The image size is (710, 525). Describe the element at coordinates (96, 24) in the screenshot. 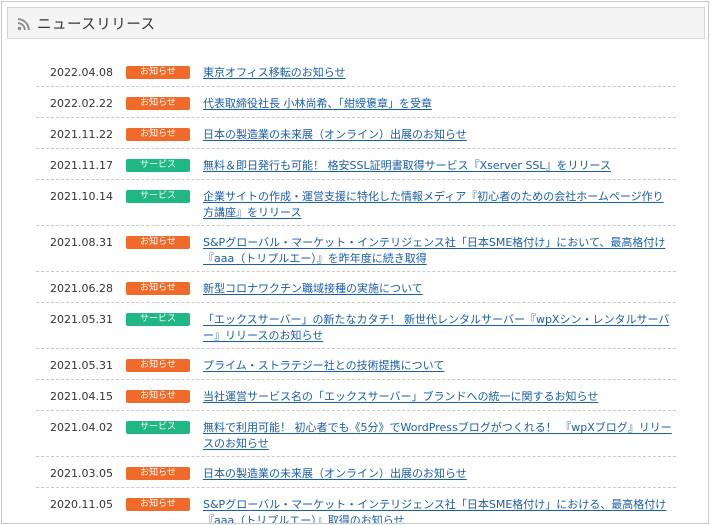

I see `section-title: ニュースリリース` at that location.